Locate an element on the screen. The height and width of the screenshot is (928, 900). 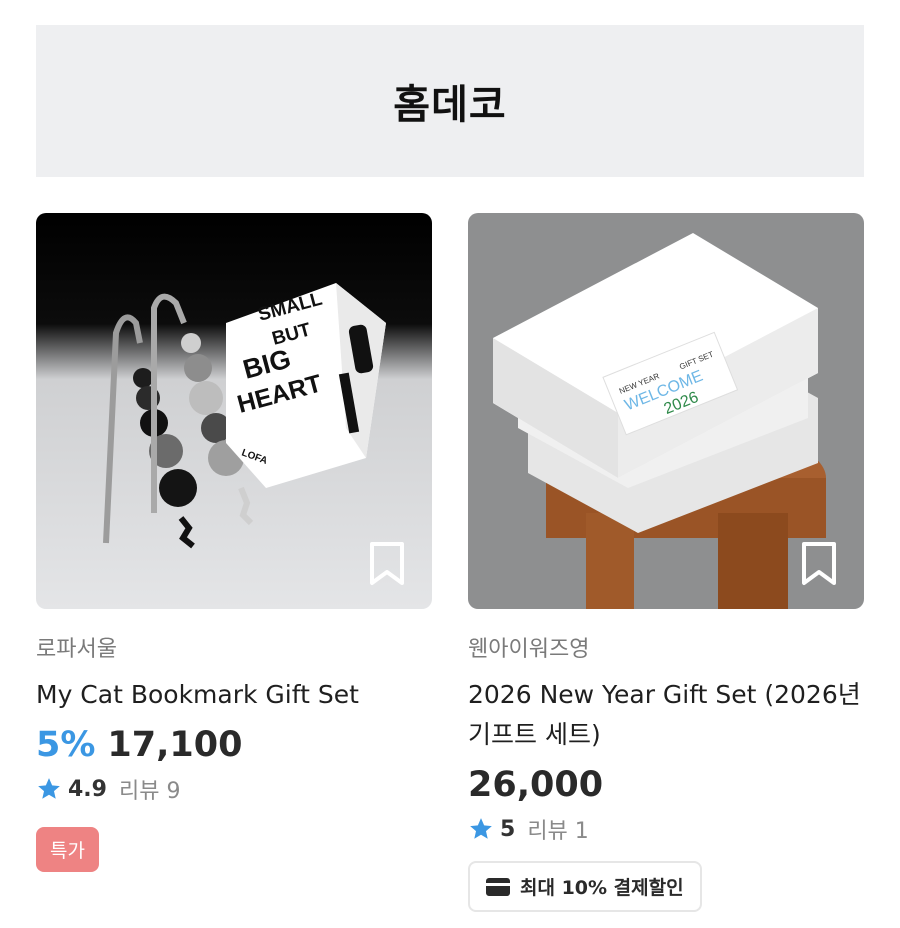
product-price: 17,100 is located at coordinates (175, 745).